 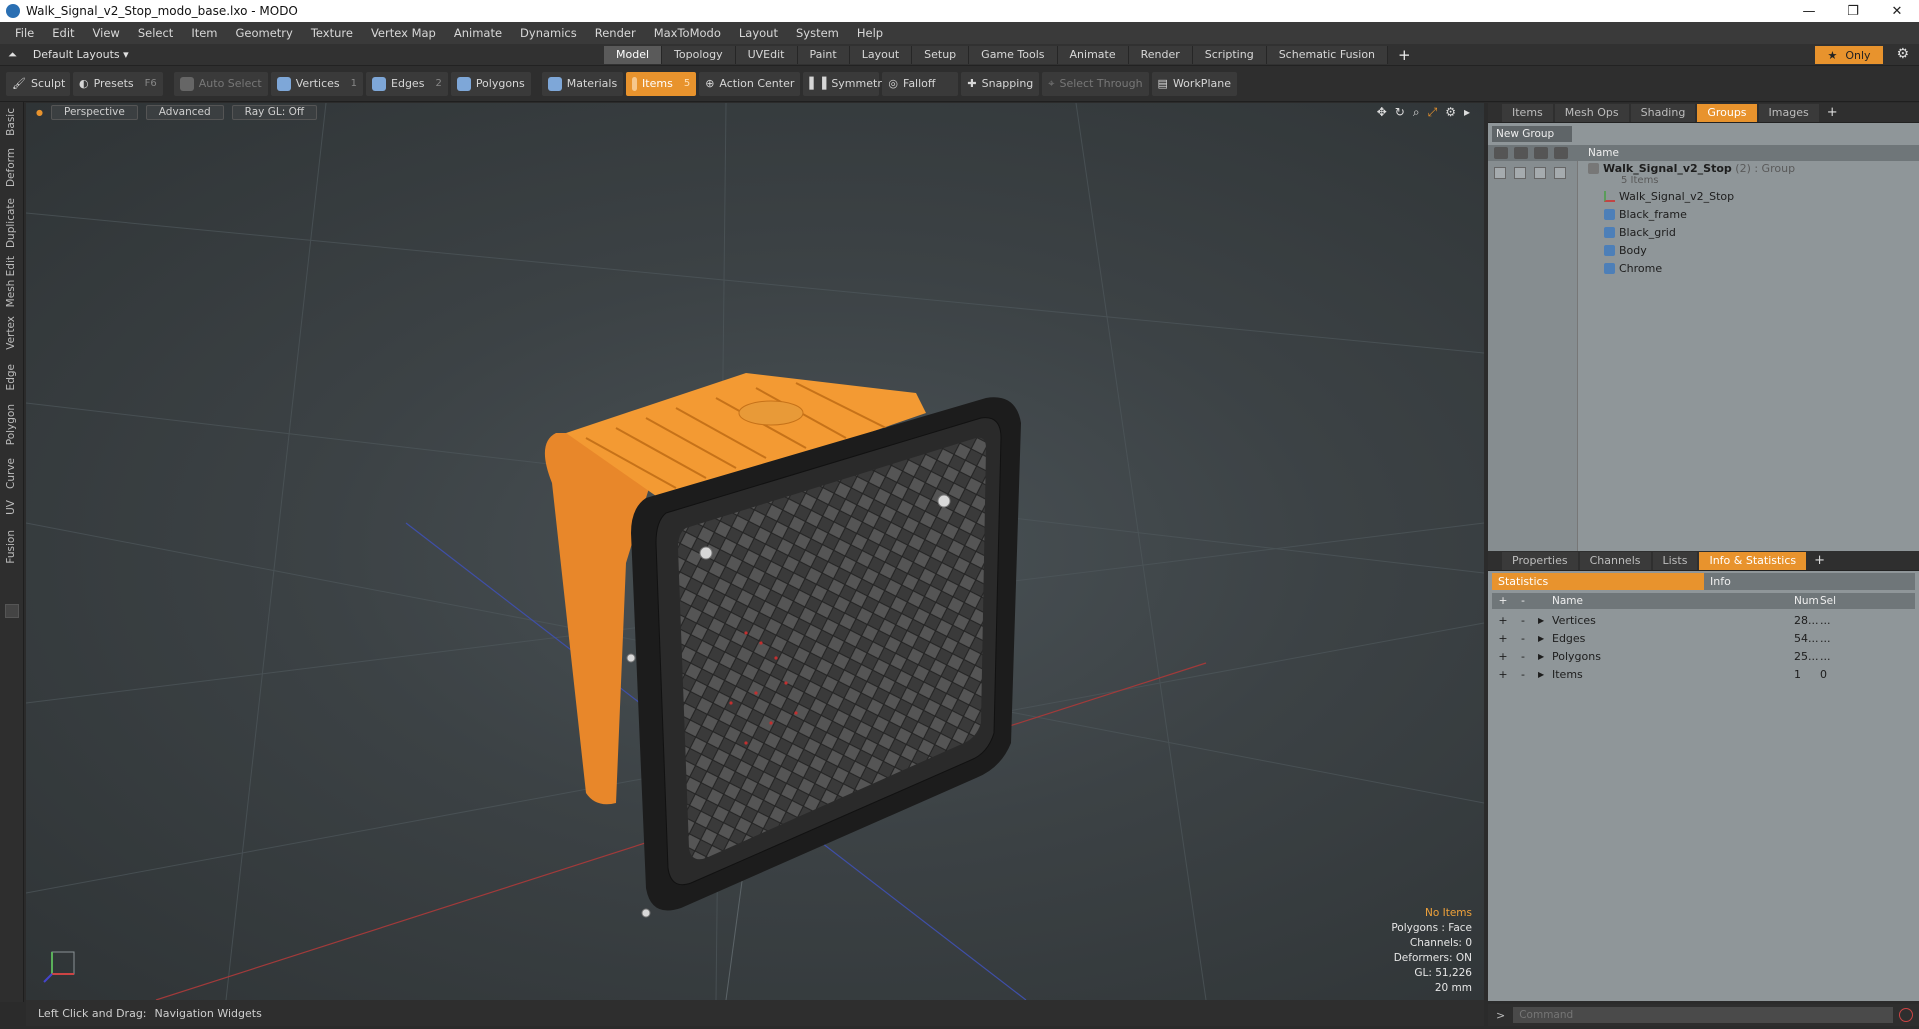 I want to click on tab-info: Info, so click(x=1809, y=581).